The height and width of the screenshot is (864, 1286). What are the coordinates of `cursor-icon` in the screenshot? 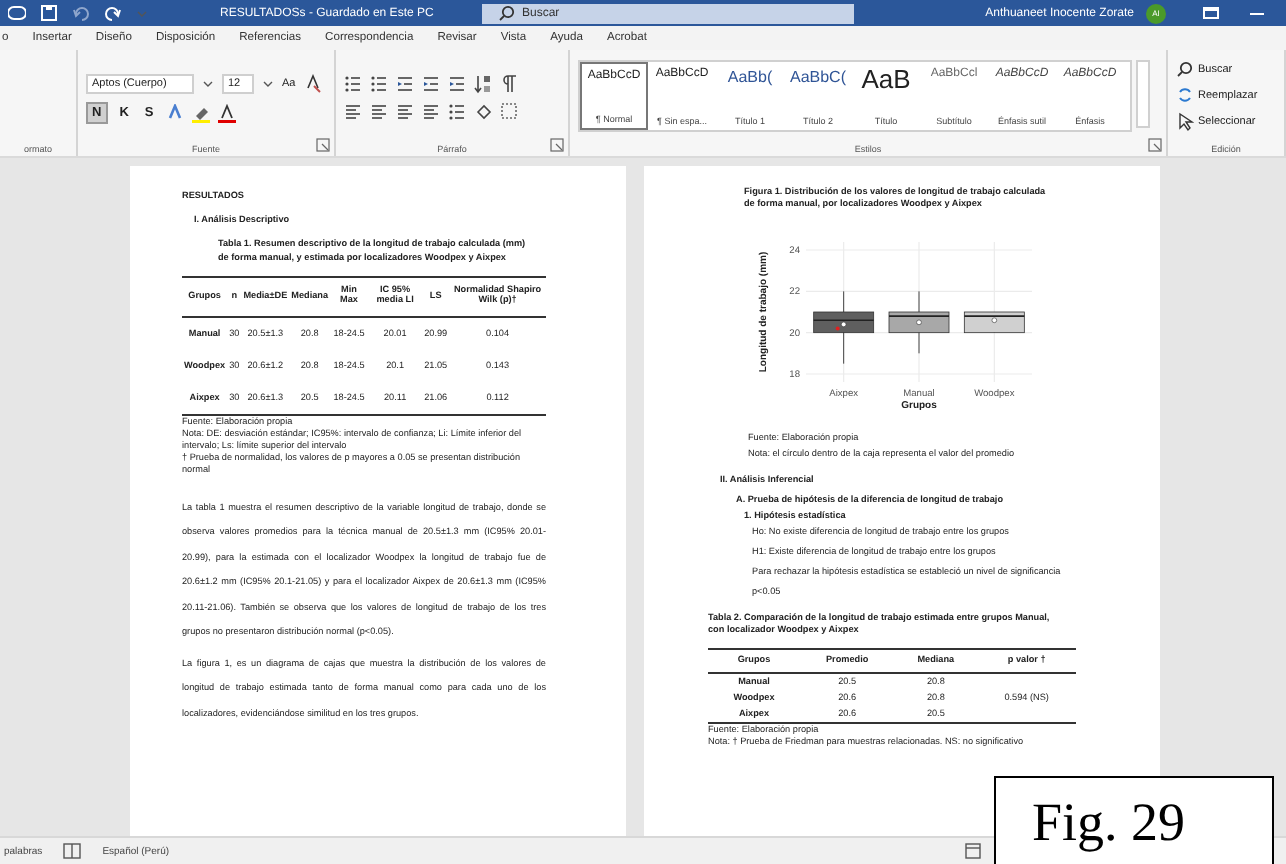 It's located at (1185, 122).